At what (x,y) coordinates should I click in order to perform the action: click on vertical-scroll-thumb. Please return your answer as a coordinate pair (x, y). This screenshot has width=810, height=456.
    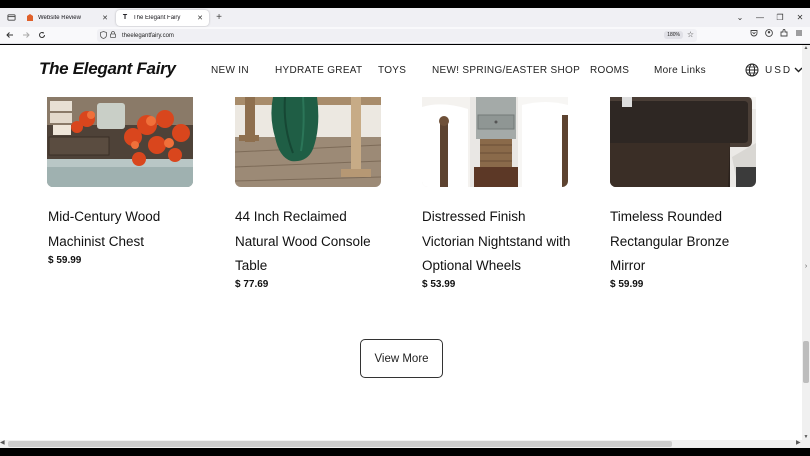
    Looking at the image, I should click on (806, 362).